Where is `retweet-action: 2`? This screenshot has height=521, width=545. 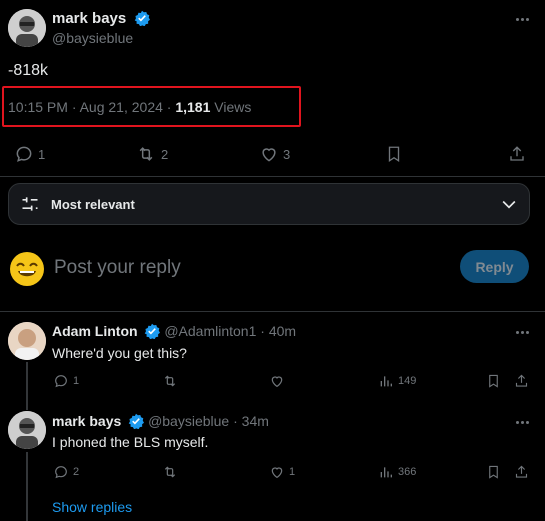
retweet-action: 2 is located at coordinates (151, 154).